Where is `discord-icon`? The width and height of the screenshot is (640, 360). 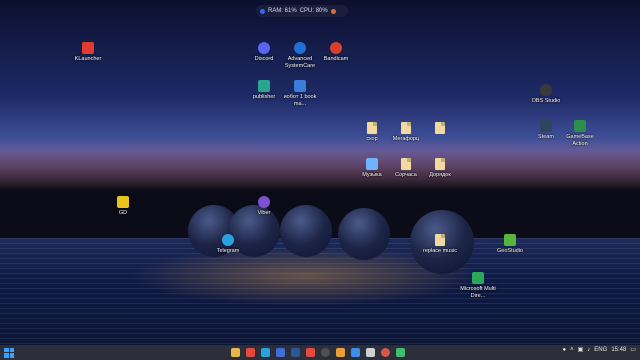
discord-icon is located at coordinates (264, 48).